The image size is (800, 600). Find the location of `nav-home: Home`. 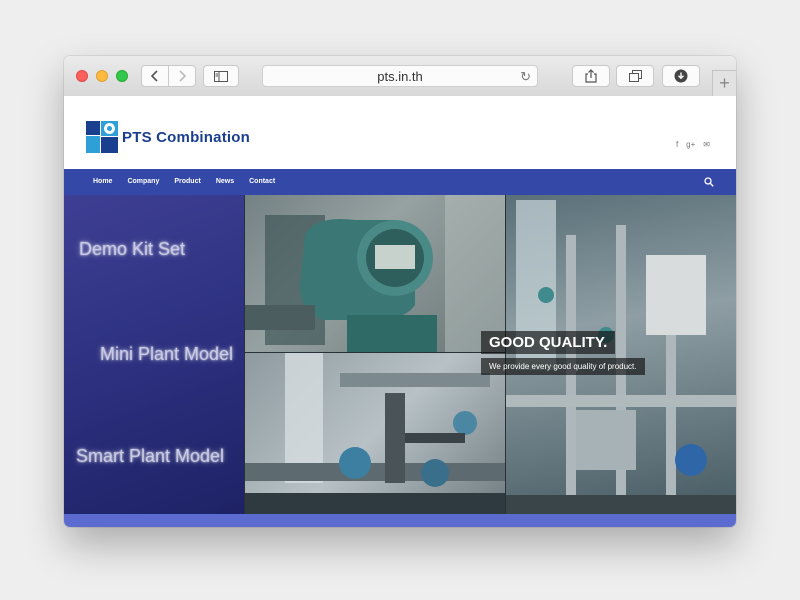

nav-home: Home is located at coordinates (102, 182).